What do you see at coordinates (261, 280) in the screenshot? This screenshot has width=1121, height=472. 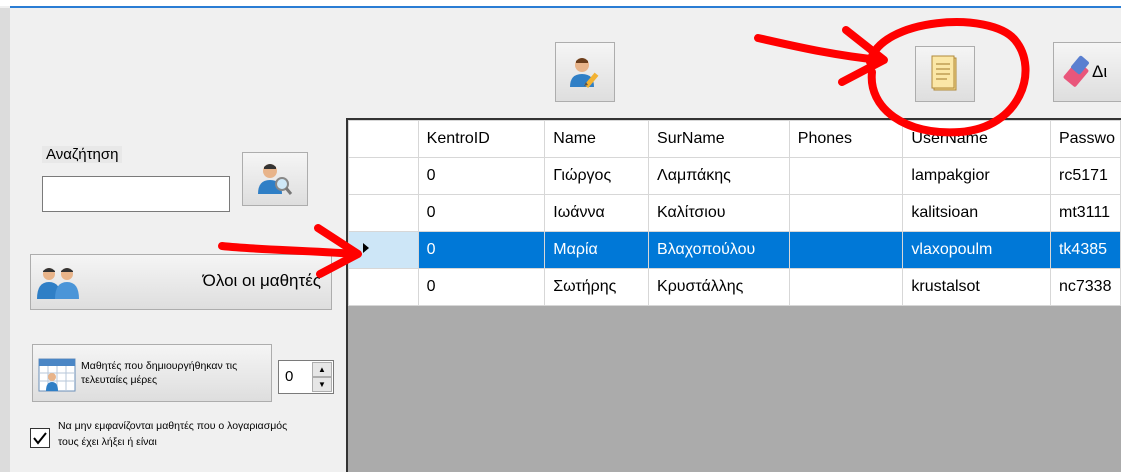 I see `all-students-label: Όλοι οι μαθητές` at bounding box center [261, 280].